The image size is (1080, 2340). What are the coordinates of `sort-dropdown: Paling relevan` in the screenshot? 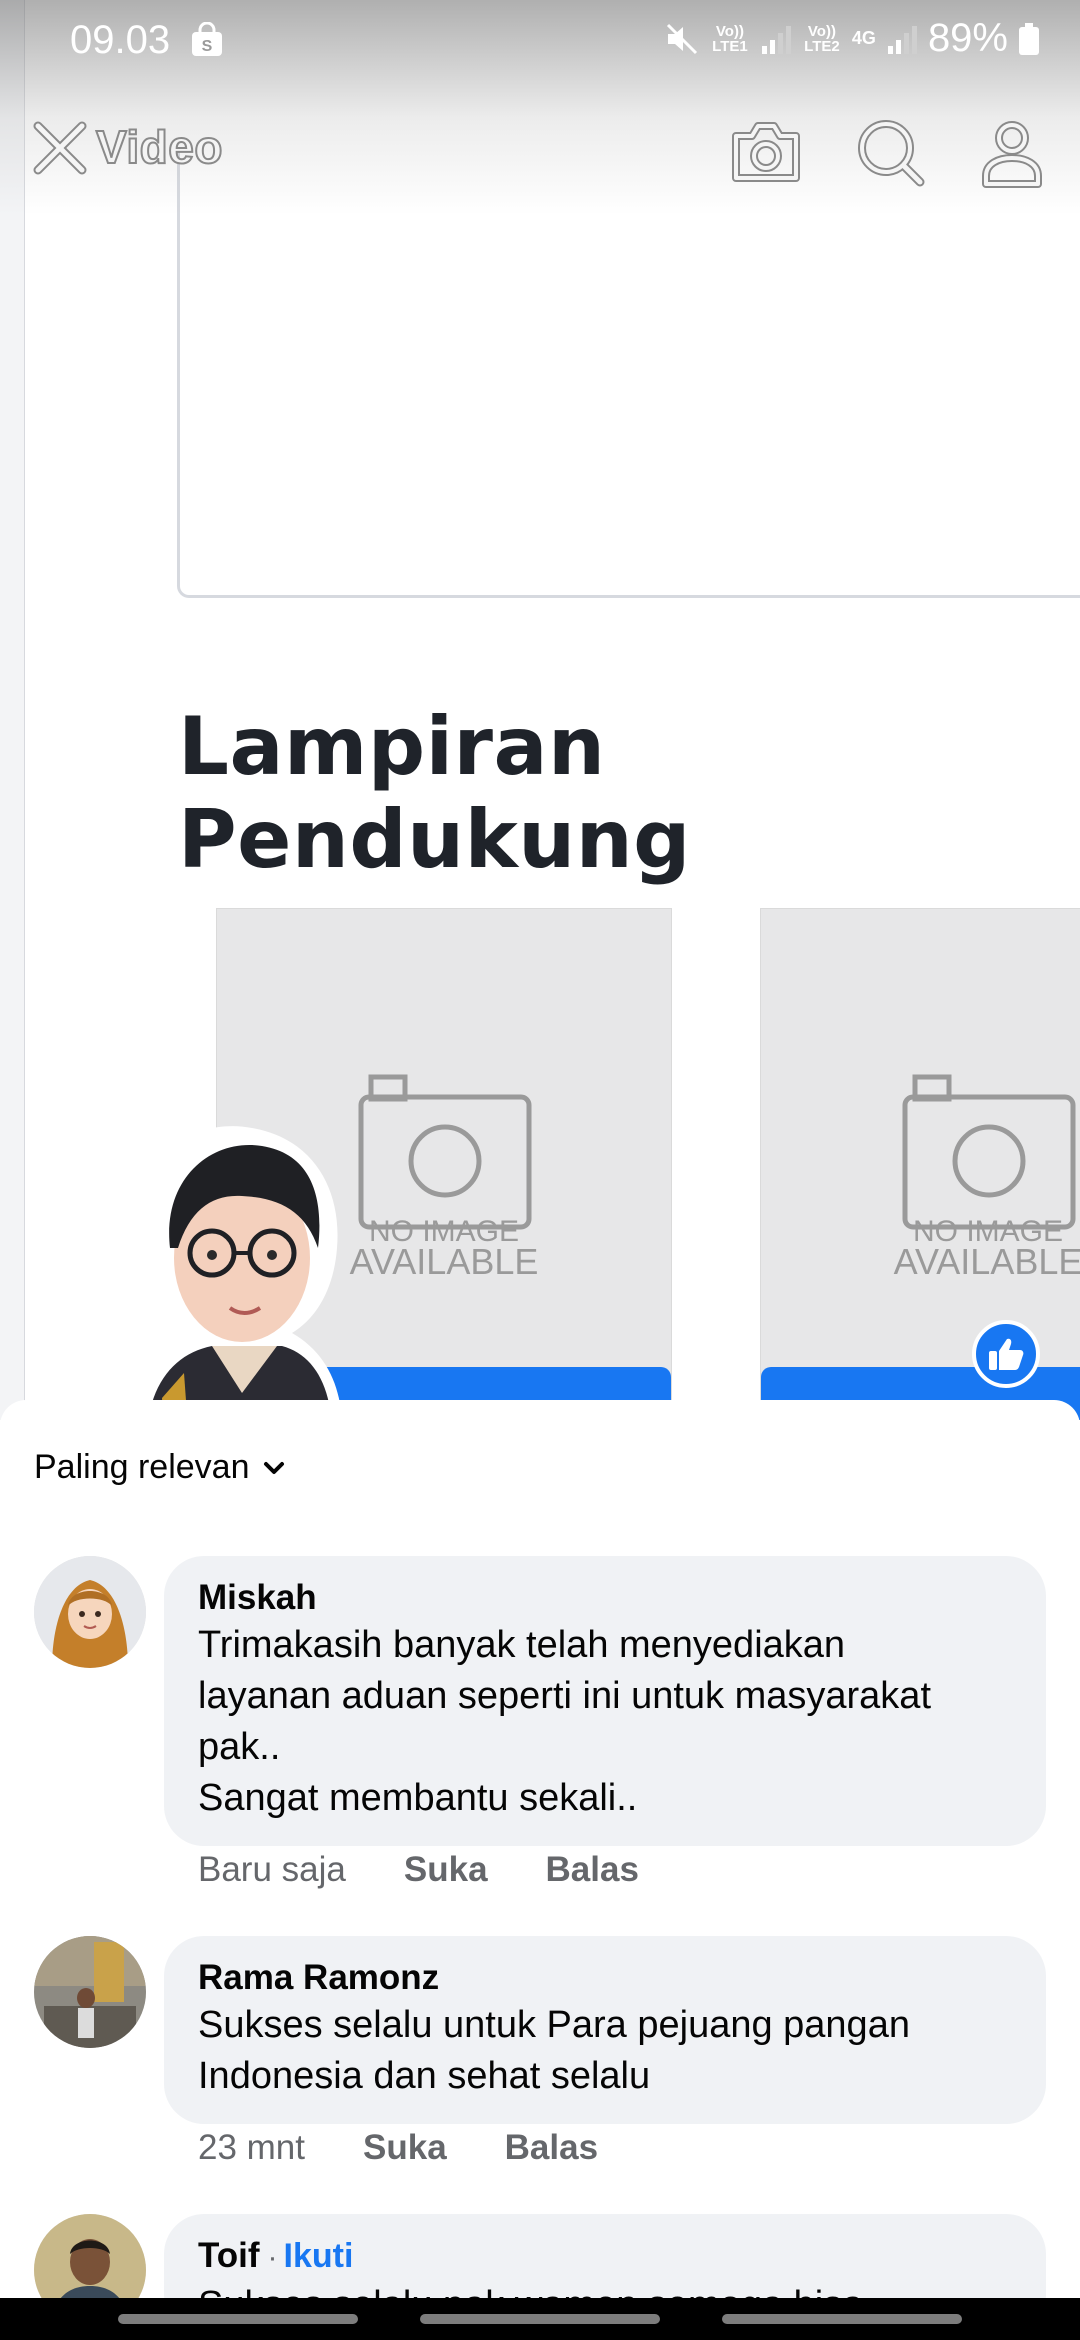 It's located at (160, 1467).